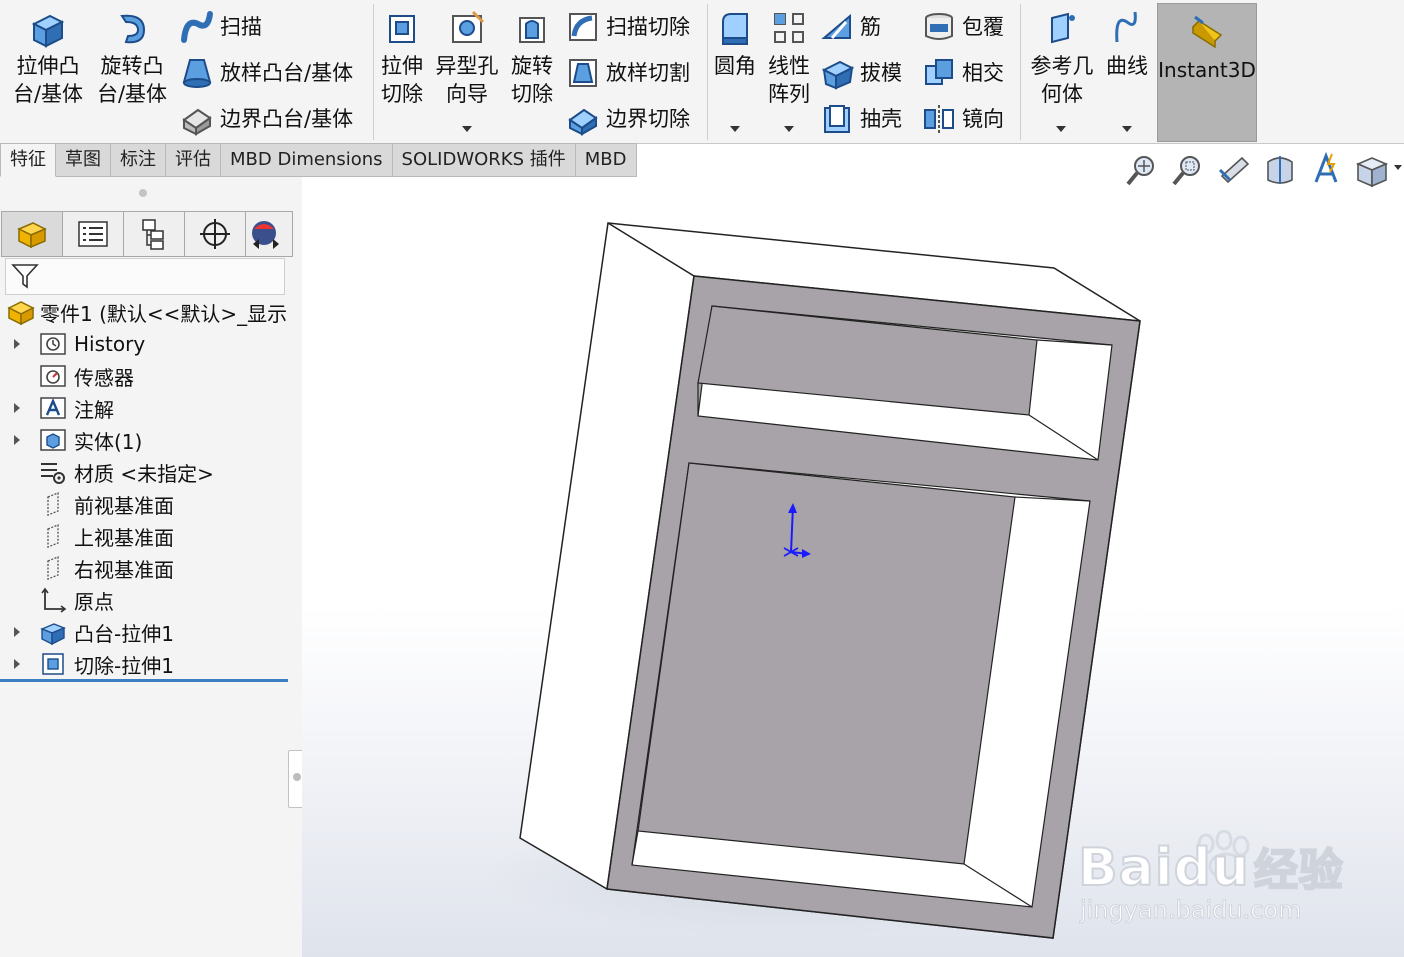 The height and width of the screenshot is (957, 1404). Describe the element at coordinates (143, 193) in the screenshot. I see `panel-grip` at that location.